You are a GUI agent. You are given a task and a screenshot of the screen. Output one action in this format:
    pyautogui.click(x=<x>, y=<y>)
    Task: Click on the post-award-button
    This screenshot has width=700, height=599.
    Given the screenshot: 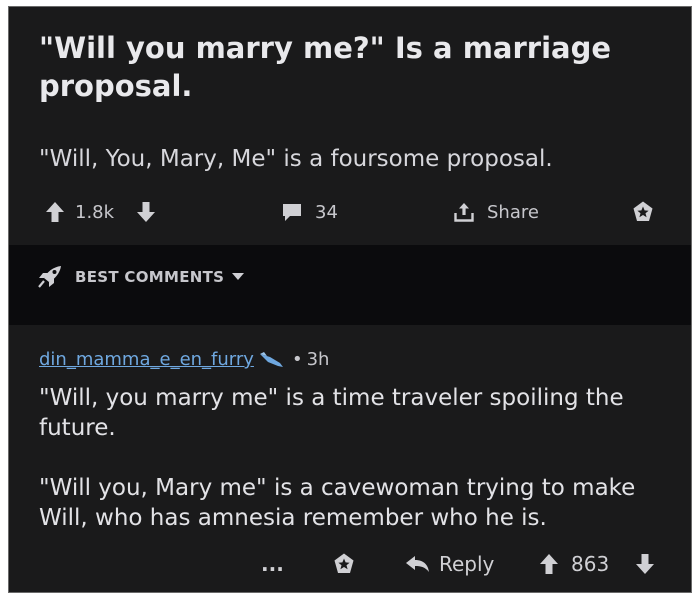 What is the action you would take?
    pyautogui.click(x=643, y=212)
    